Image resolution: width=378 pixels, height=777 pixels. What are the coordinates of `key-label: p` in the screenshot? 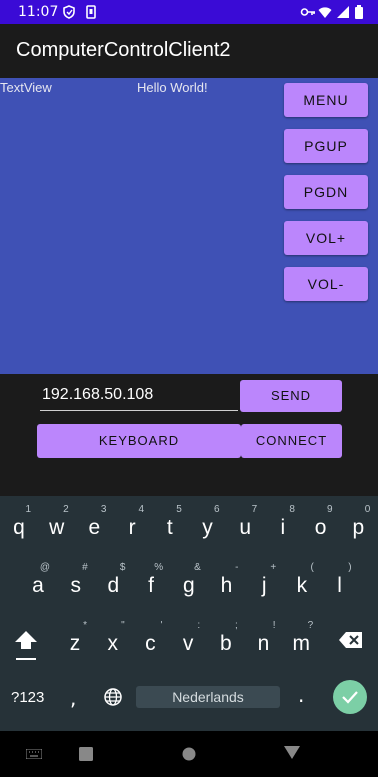 It's located at (358, 527).